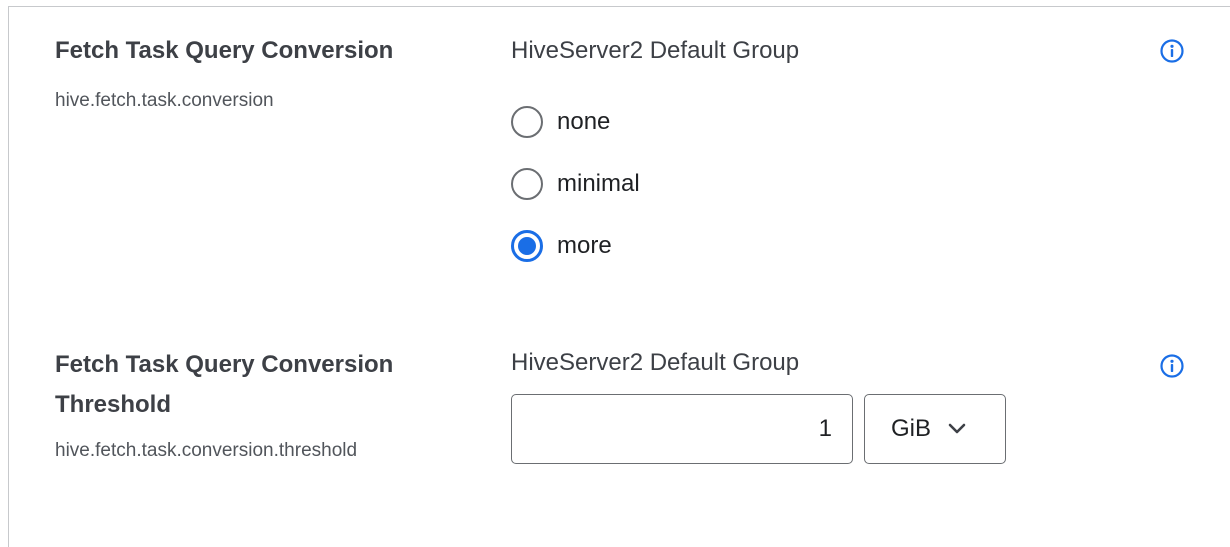 The width and height of the screenshot is (1230, 547). What do you see at coordinates (935, 429) in the screenshot?
I see `unit-select: GiB` at bounding box center [935, 429].